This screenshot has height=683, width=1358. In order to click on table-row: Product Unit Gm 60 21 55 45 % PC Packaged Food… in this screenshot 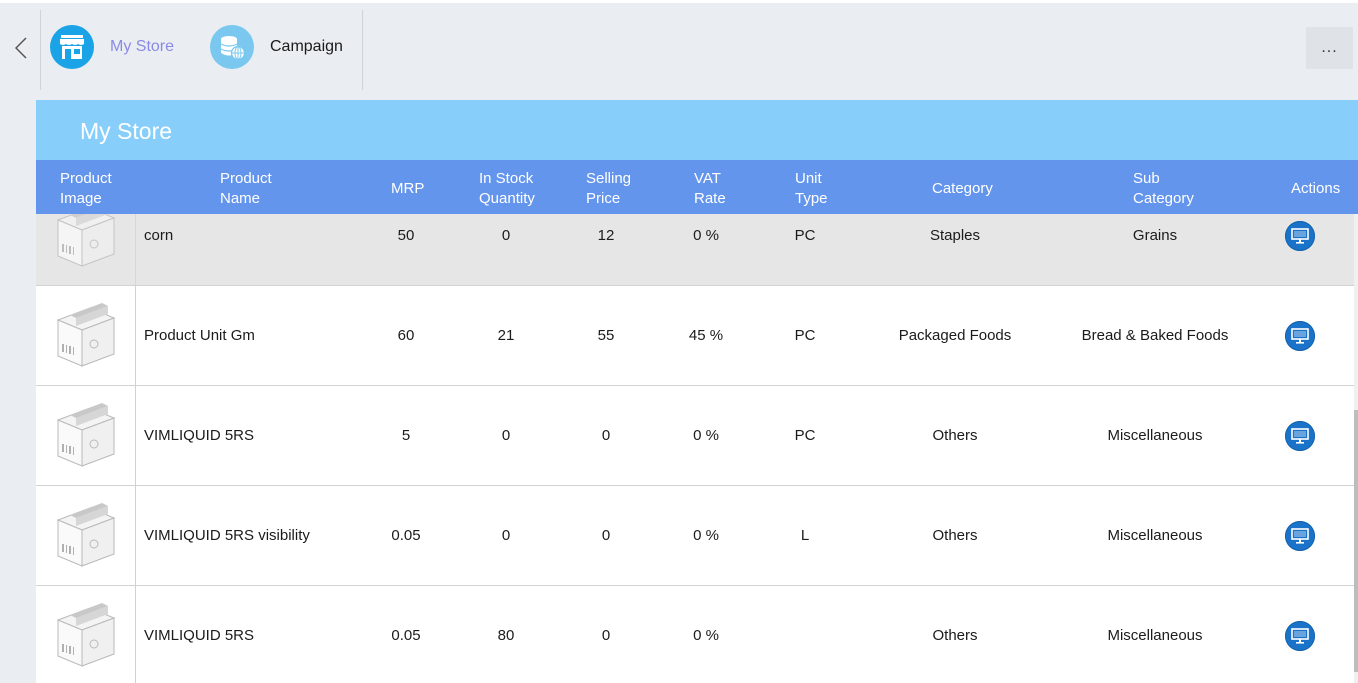, I will do `click(695, 336)`.